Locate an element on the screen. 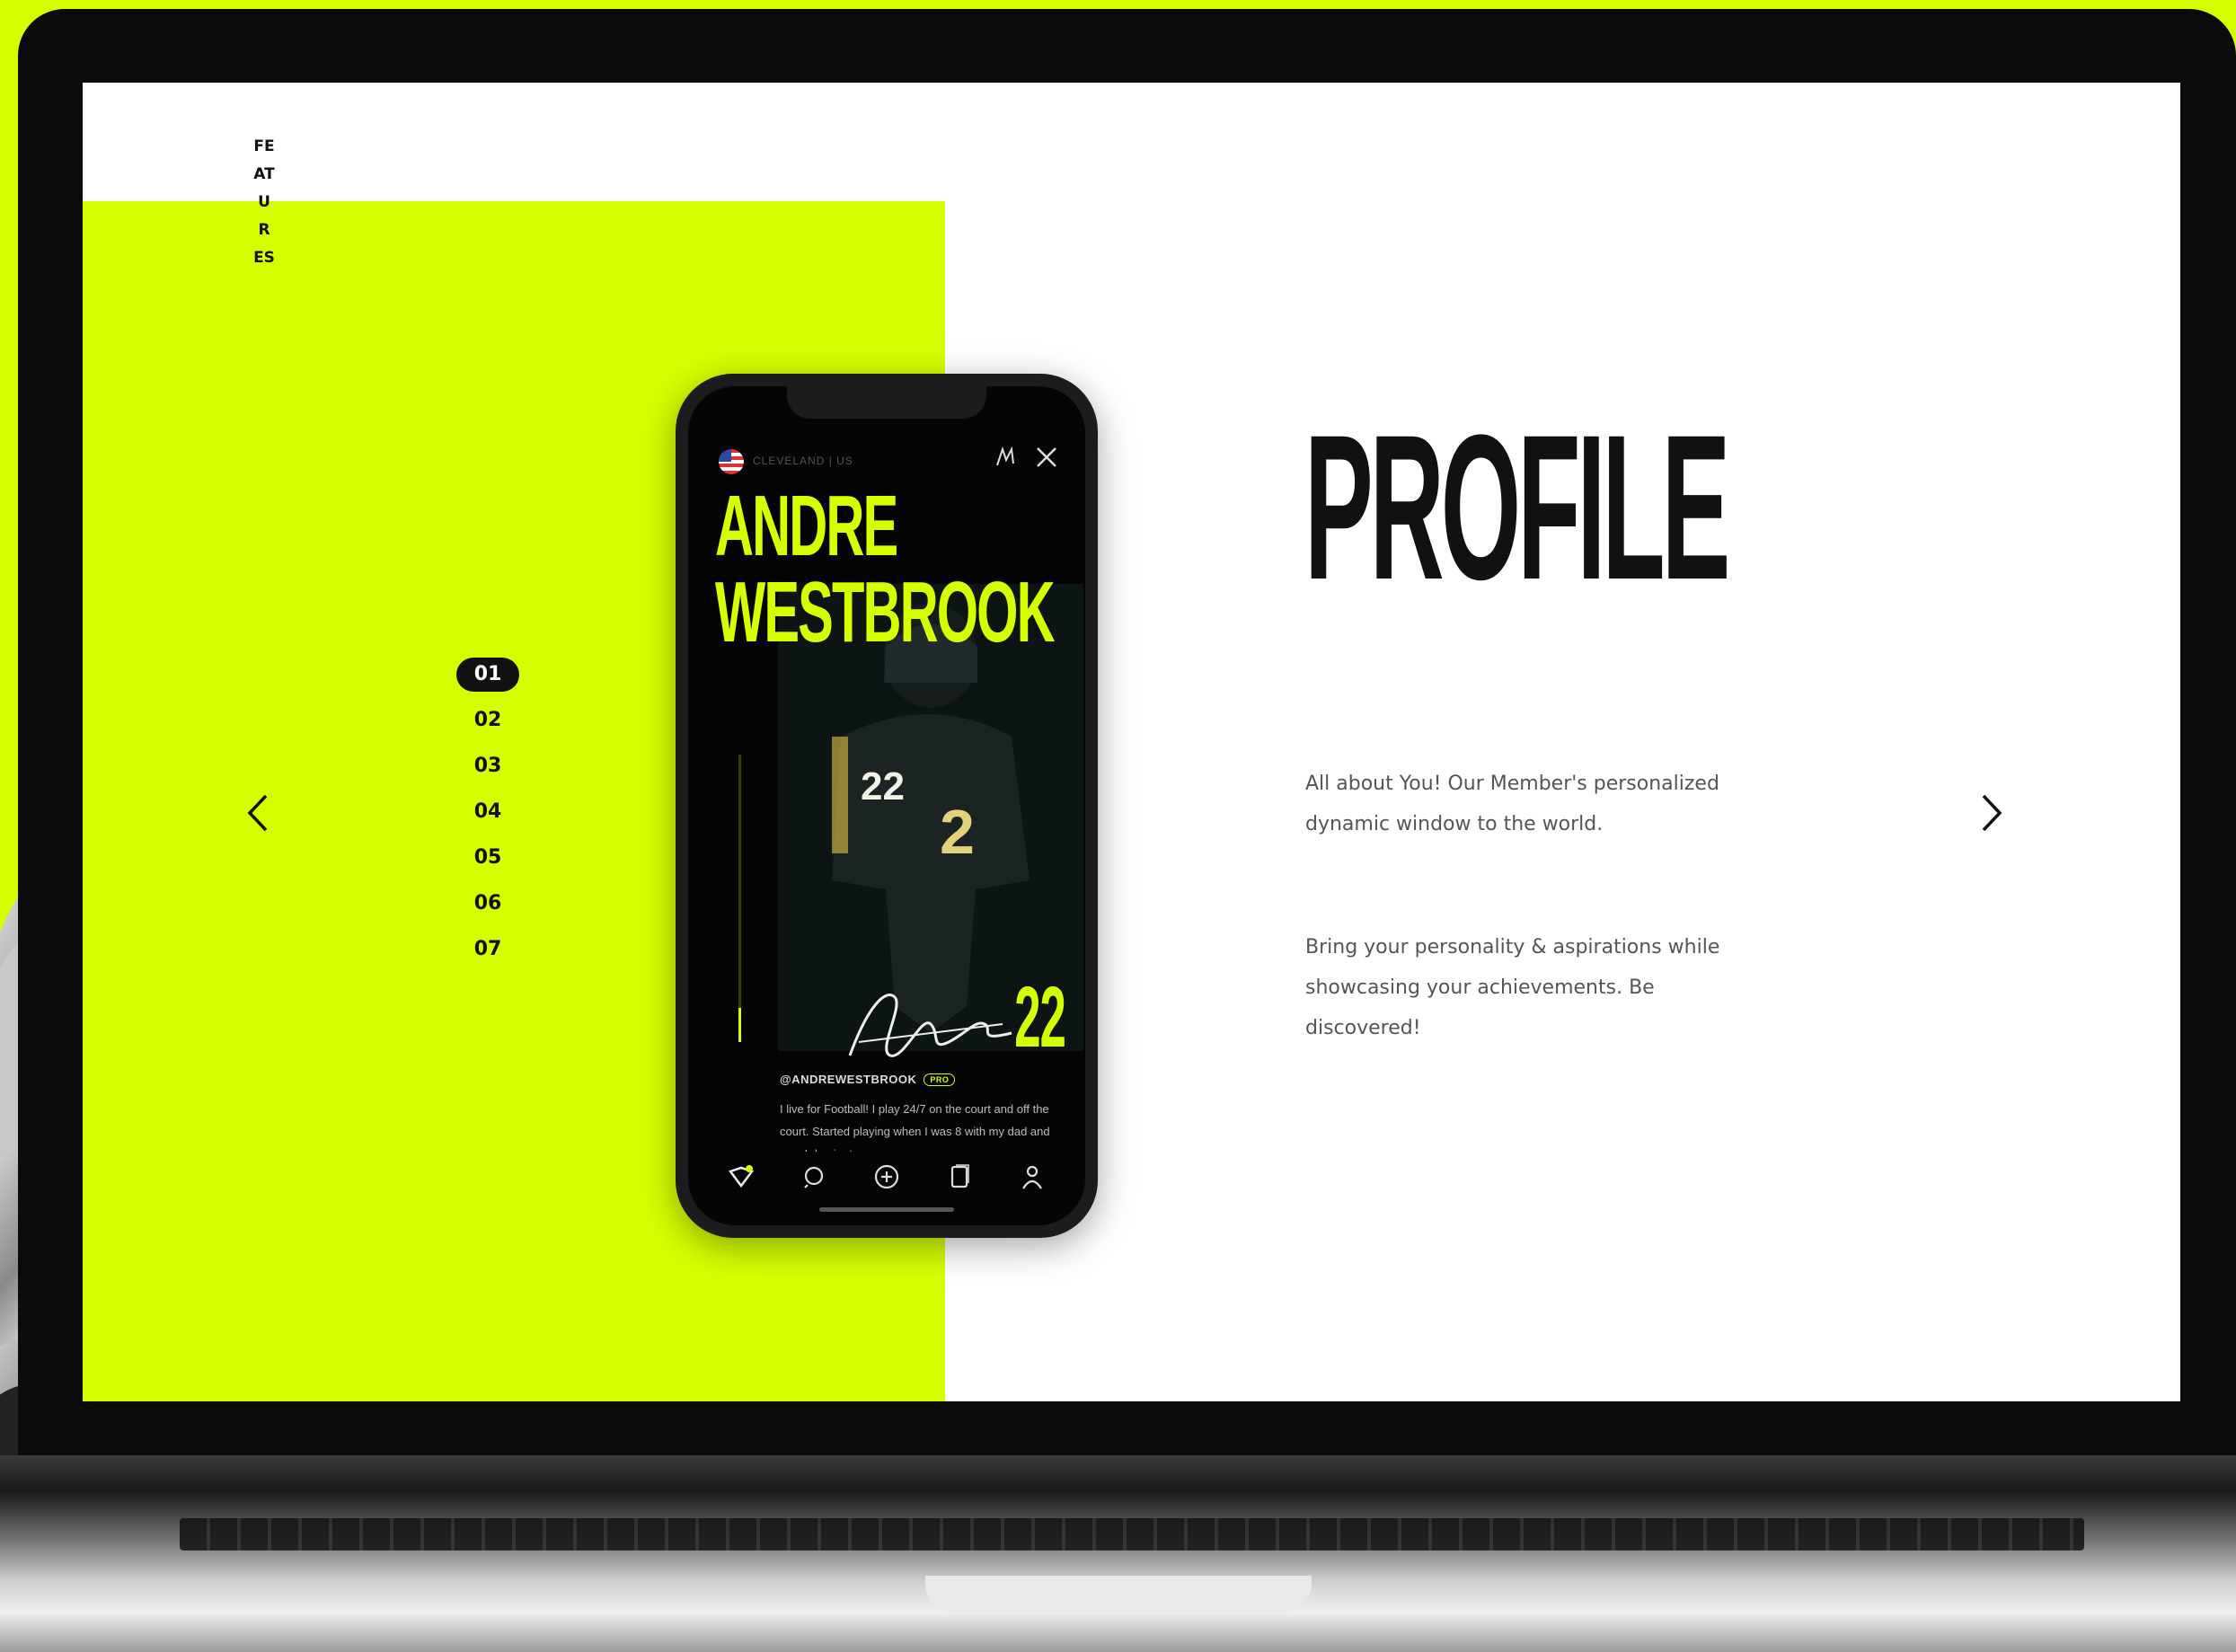 The height and width of the screenshot is (1652, 2236). svg-text: 2 is located at coordinates (957, 832).